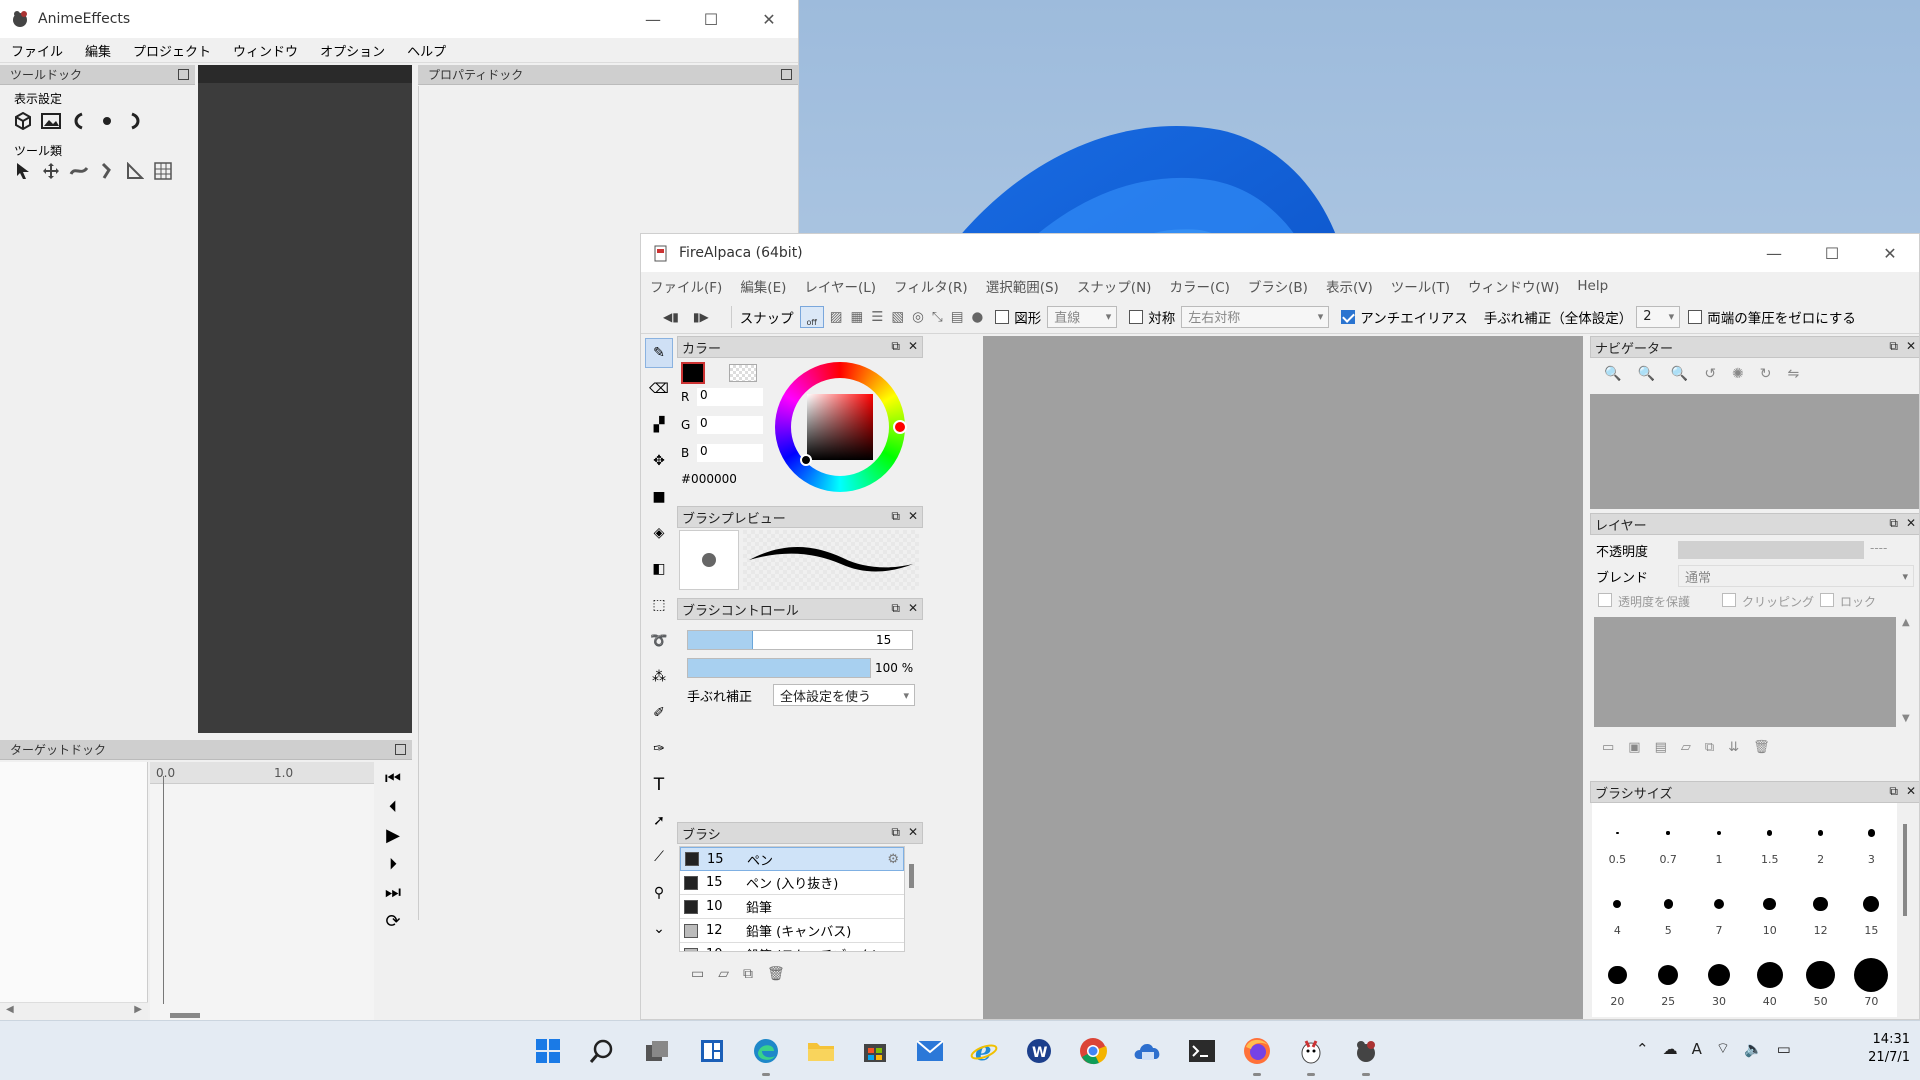 This screenshot has width=1920, height=1080. What do you see at coordinates (393, 807) in the screenshot?
I see `prev-frame-icon: ⏴` at bounding box center [393, 807].